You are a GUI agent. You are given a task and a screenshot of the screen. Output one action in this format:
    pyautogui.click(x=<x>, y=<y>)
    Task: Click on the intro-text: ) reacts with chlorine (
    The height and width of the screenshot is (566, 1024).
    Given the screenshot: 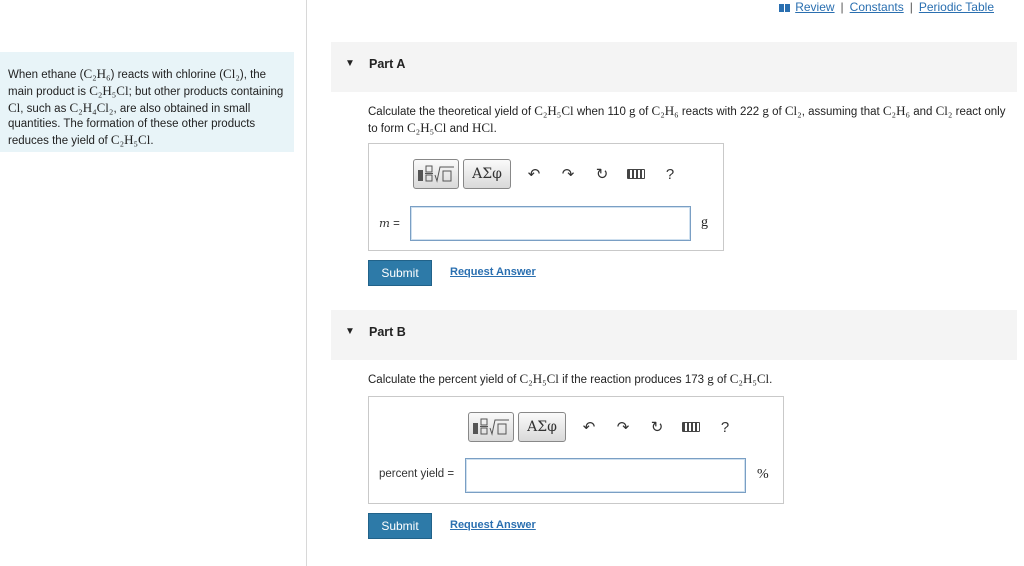 What is the action you would take?
    pyautogui.click(x=167, y=75)
    